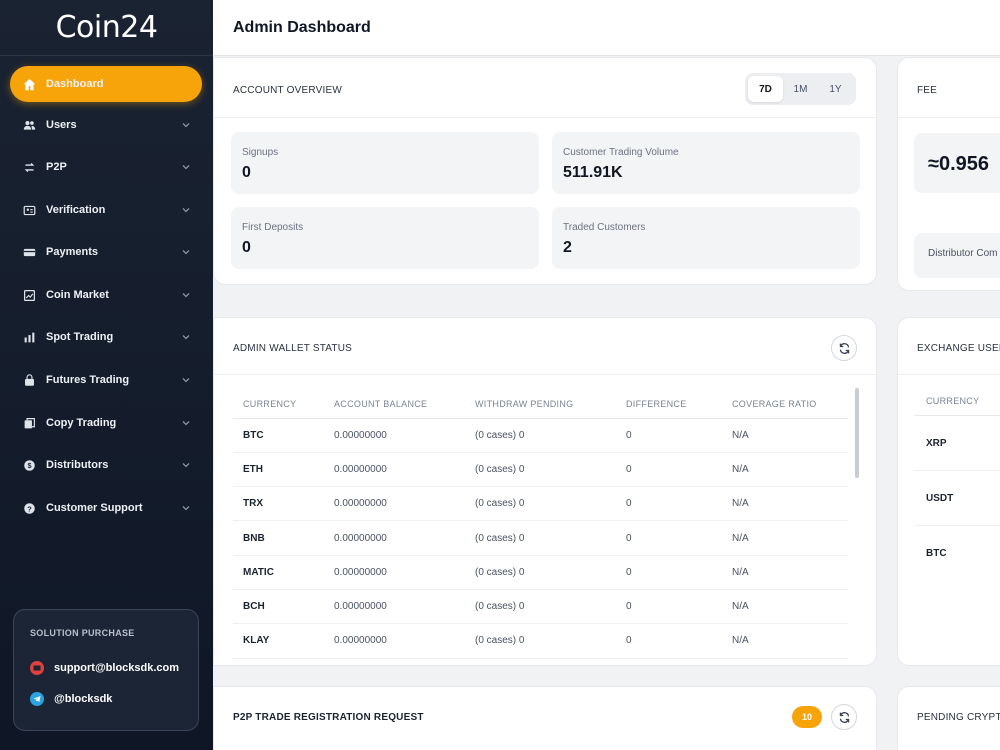 This screenshot has height=750, width=1000. What do you see at coordinates (857, 433) in the screenshot?
I see `table-scrollbar` at bounding box center [857, 433].